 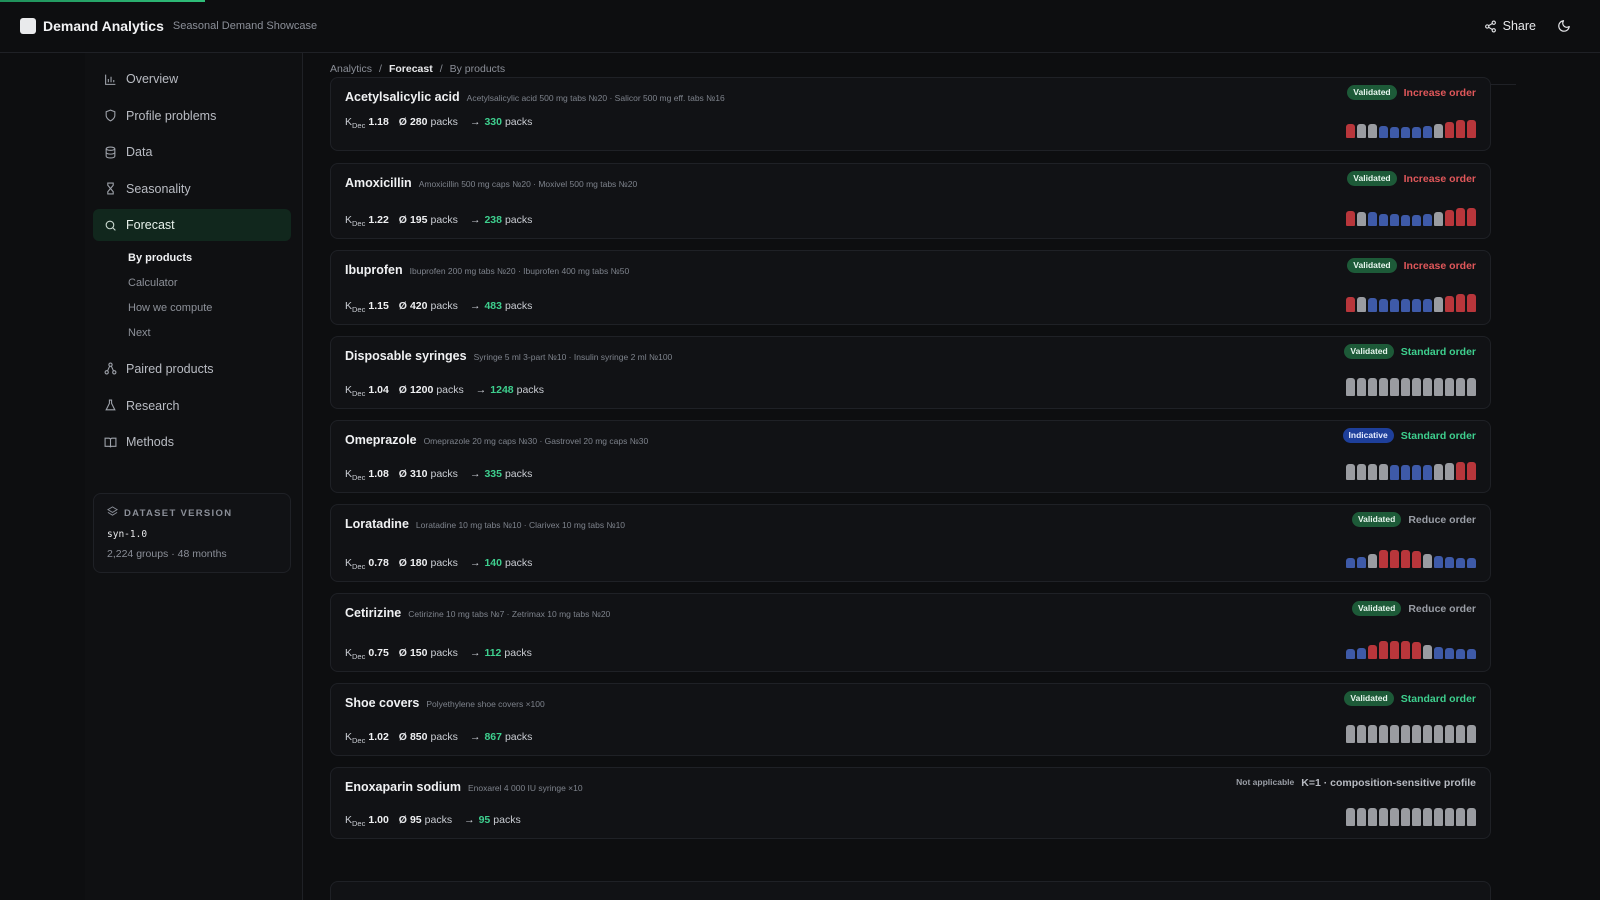 What do you see at coordinates (378, 306) in the screenshot?
I see `k-value: 1.15` at bounding box center [378, 306].